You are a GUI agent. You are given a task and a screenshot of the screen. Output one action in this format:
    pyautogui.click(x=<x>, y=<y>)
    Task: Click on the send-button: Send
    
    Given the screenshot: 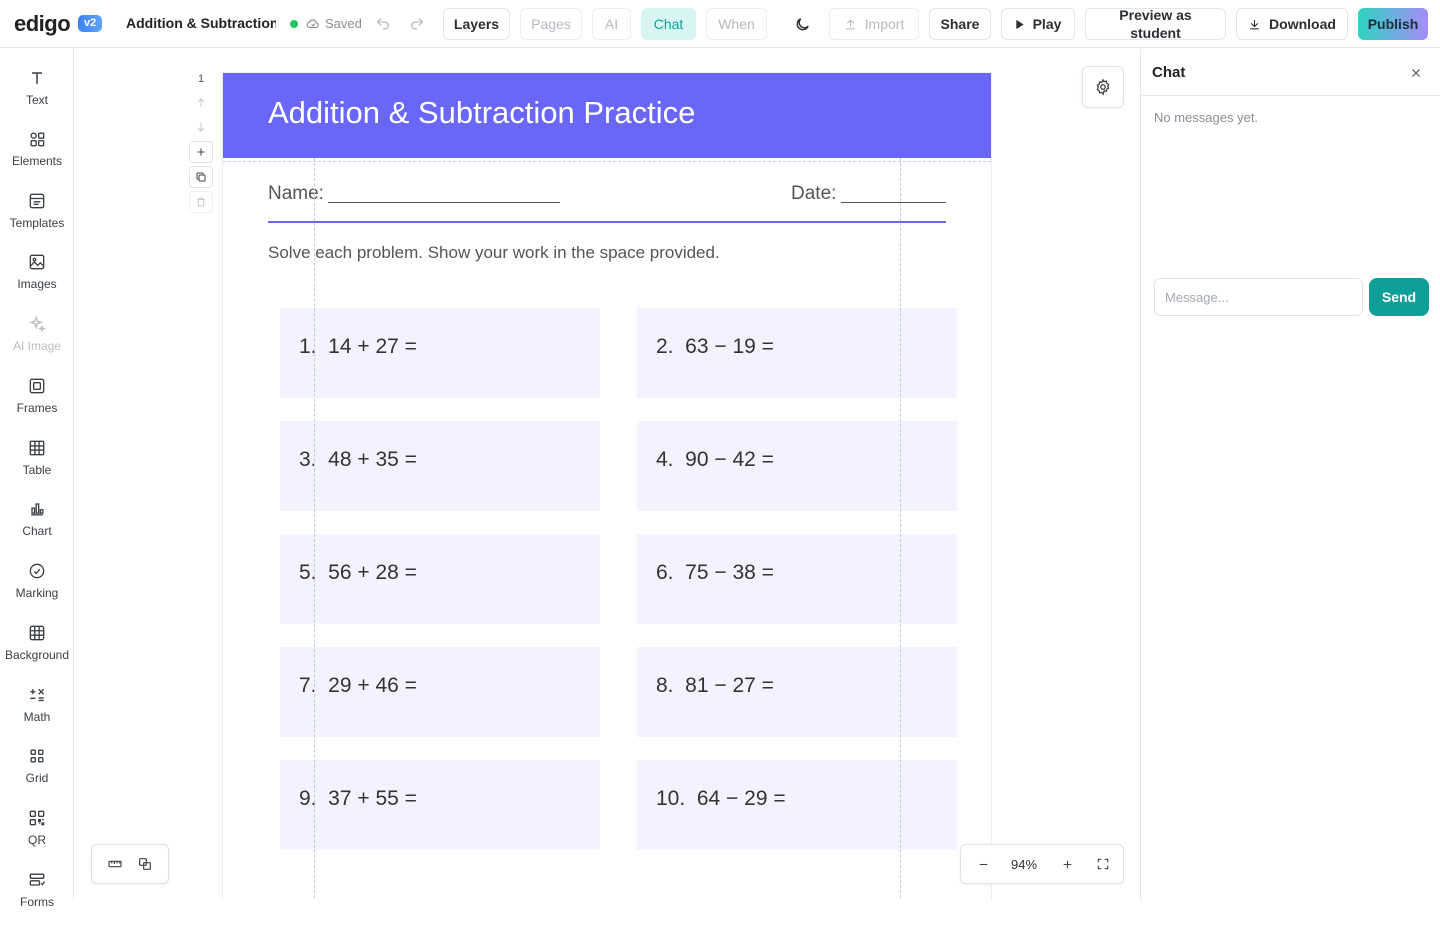 What is the action you would take?
    pyautogui.click(x=1399, y=297)
    